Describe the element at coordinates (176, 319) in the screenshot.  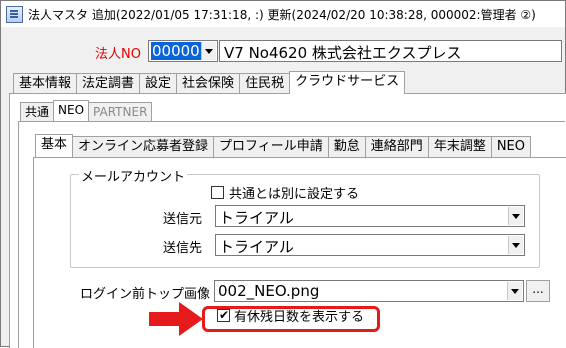
I see `red-arrow-icon` at that location.